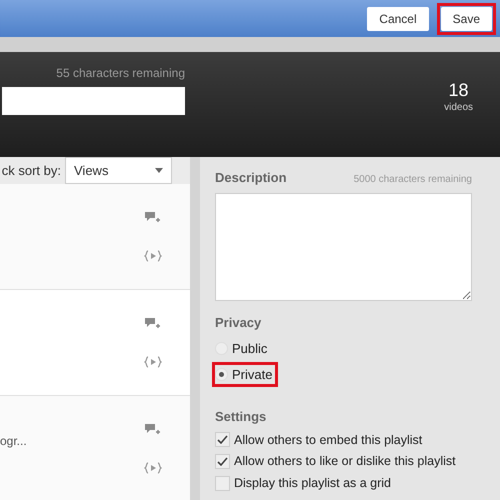 The height and width of the screenshot is (500, 500). I want to click on settings-checkbox-option: Display this playlist as a grid, so click(343, 483).